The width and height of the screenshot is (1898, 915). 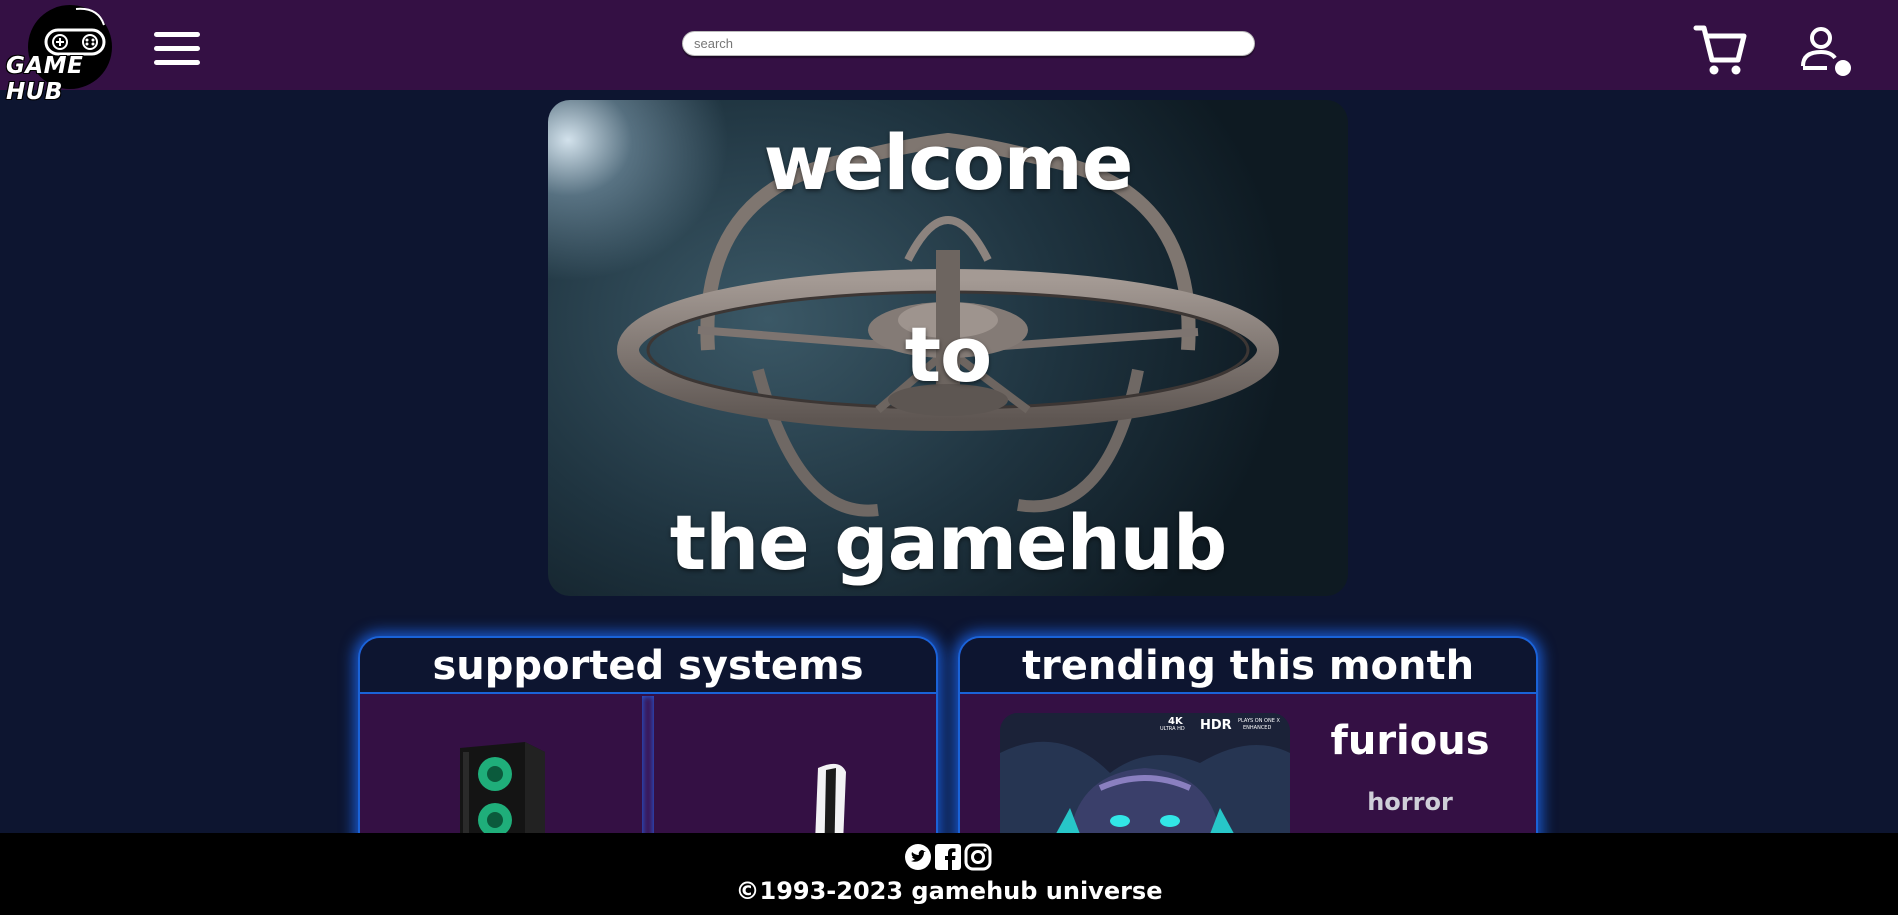 What do you see at coordinates (948, 162) in the screenshot?
I see `hero-line-1: welcome` at bounding box center [948, 162].